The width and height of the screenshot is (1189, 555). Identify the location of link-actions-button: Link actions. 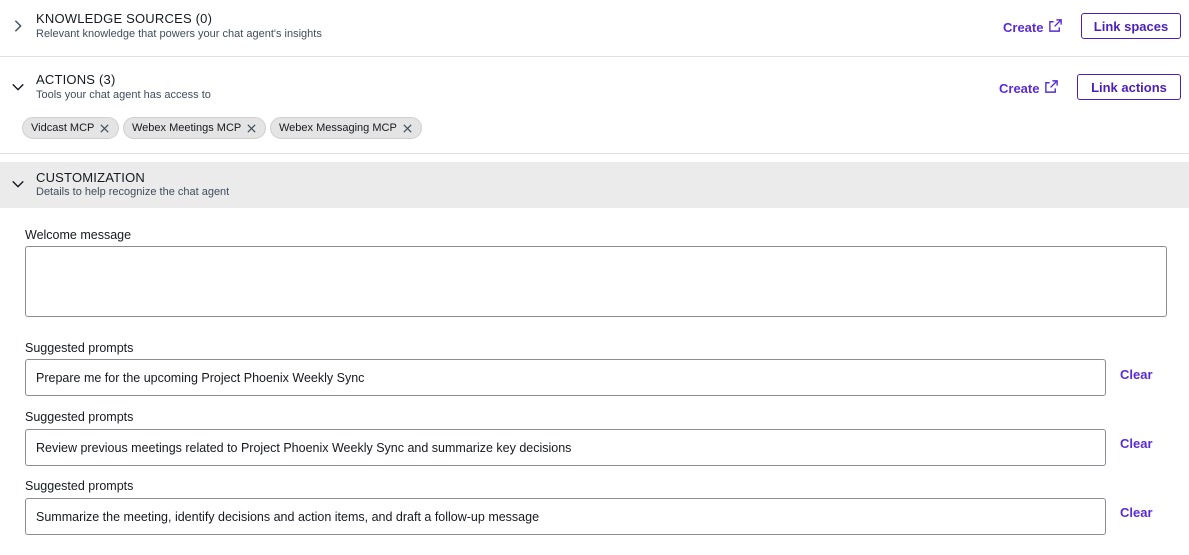
(1129, 87).